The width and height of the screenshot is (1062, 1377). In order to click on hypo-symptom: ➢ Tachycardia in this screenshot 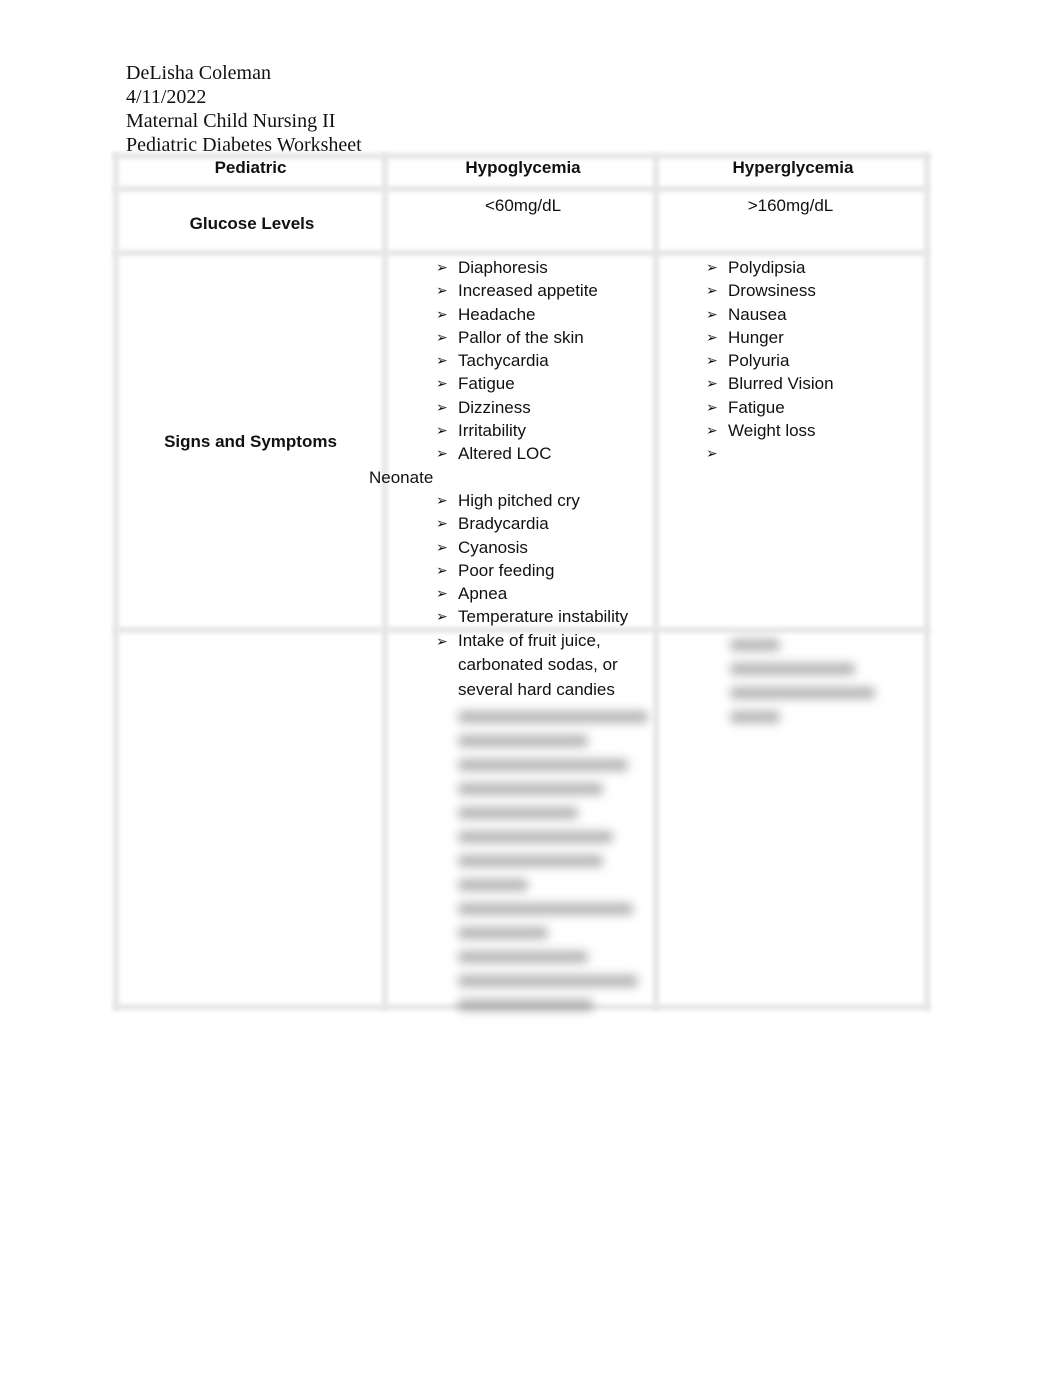, I will do `click(545, 360)`.